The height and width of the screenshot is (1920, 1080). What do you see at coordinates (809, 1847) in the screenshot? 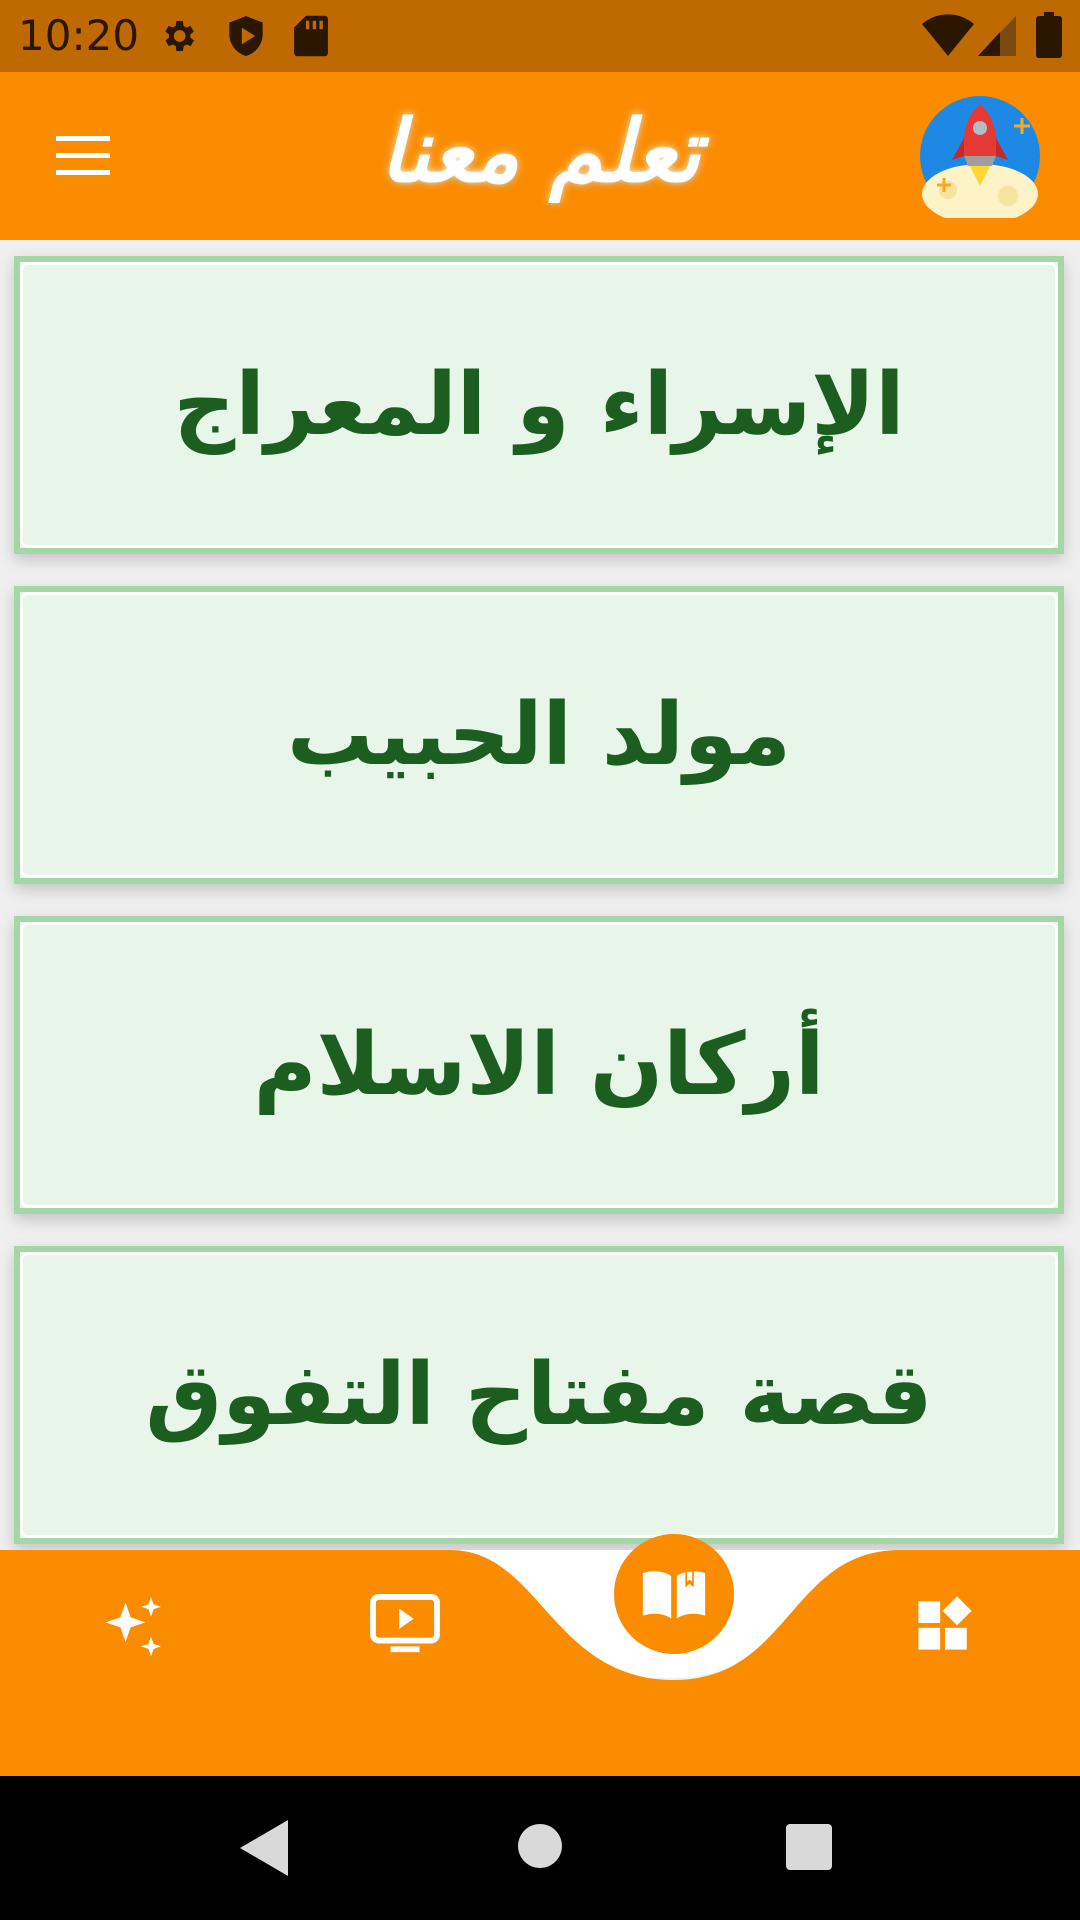
I see `recents-icon` at bounding box center [809, 1847].